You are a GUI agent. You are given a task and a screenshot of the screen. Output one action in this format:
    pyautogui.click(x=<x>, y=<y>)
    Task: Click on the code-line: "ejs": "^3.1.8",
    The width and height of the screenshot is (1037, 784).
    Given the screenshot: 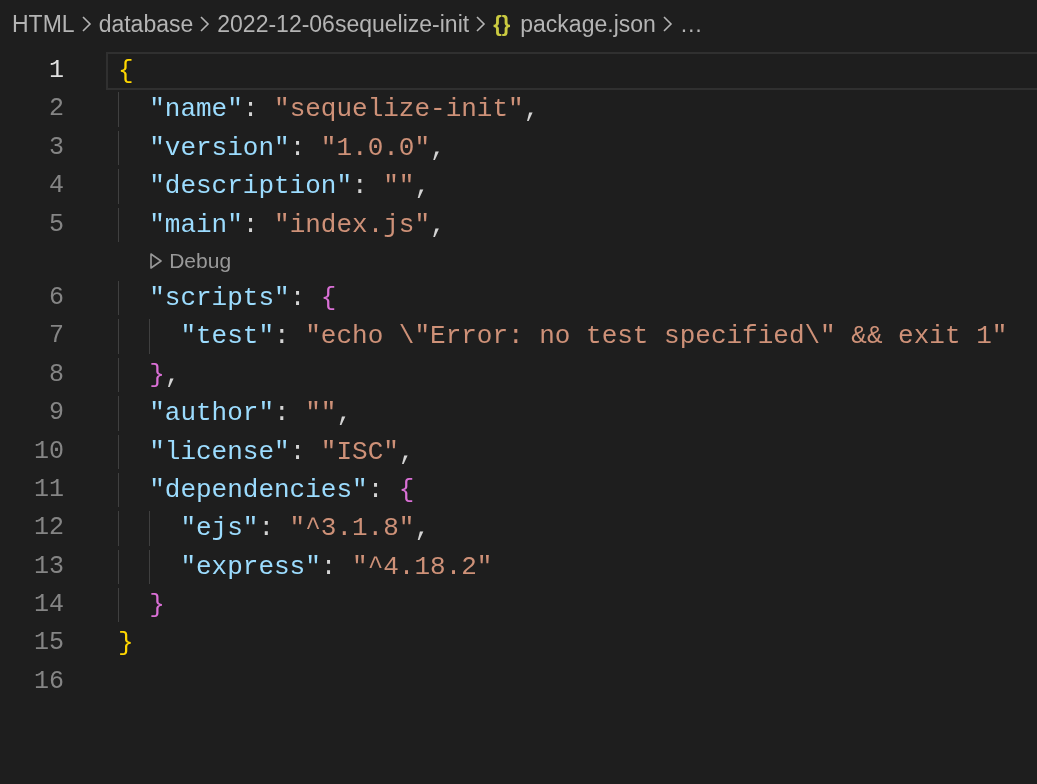 What is the action you would take?
    pyautogui.click(x=305, y=529)
    